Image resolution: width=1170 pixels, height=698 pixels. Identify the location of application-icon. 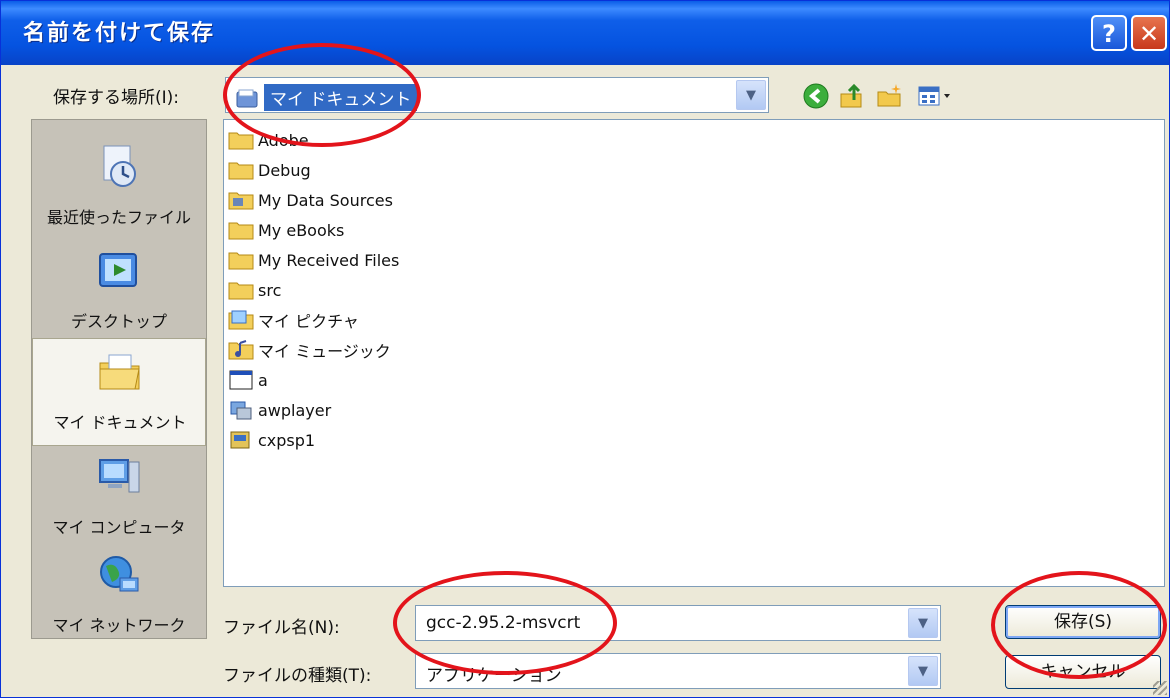
(241, 410).